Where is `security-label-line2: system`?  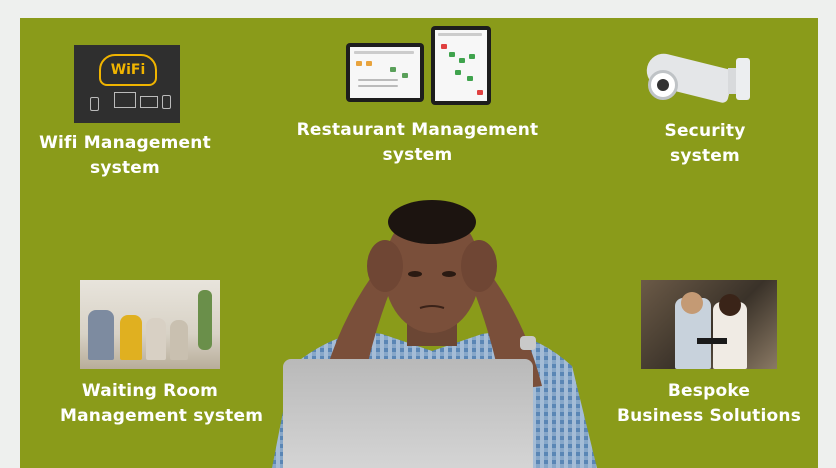 security-label-line2: system is located at coordinates (705, 156).